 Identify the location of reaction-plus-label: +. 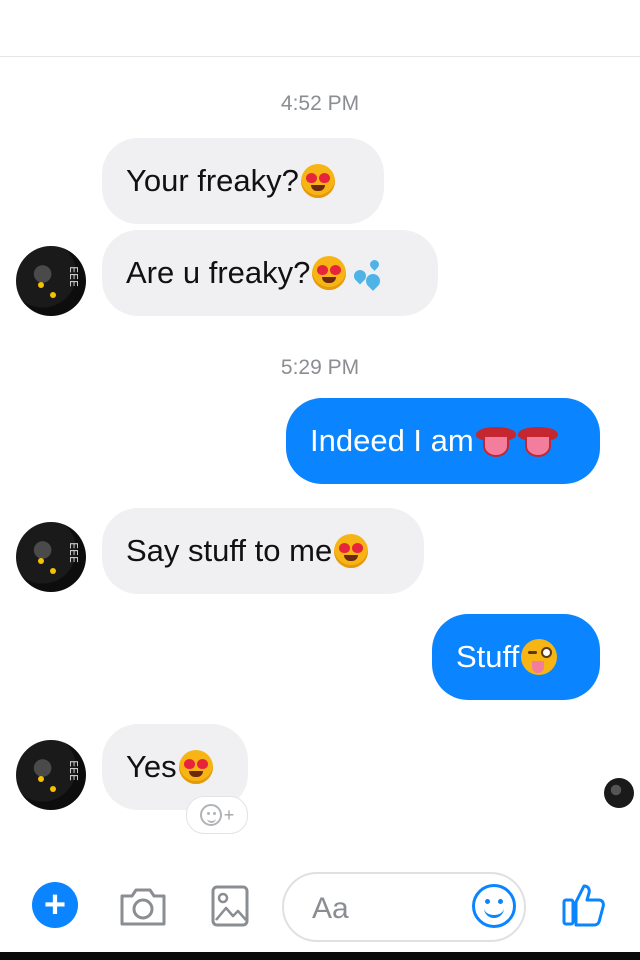
(229, 814).